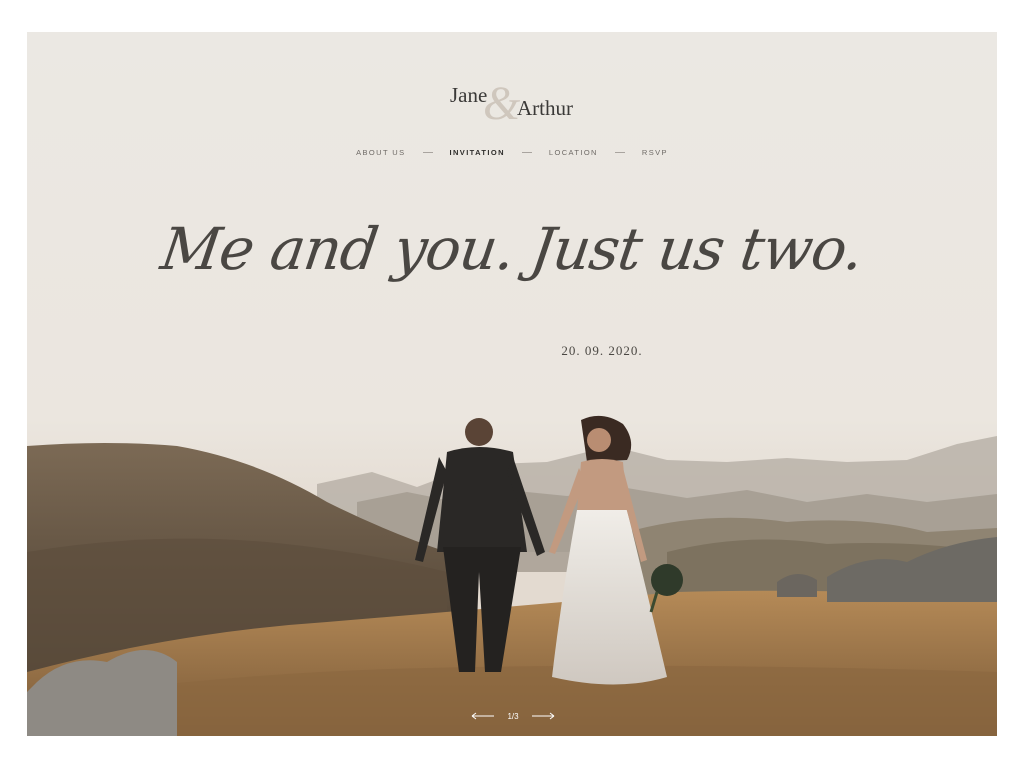 This screenshot has width=1024, height=768. Describe the element at coordinates (477, 152) in the screenshot. I see `nav-item-invitation: INVITATION` at that location.